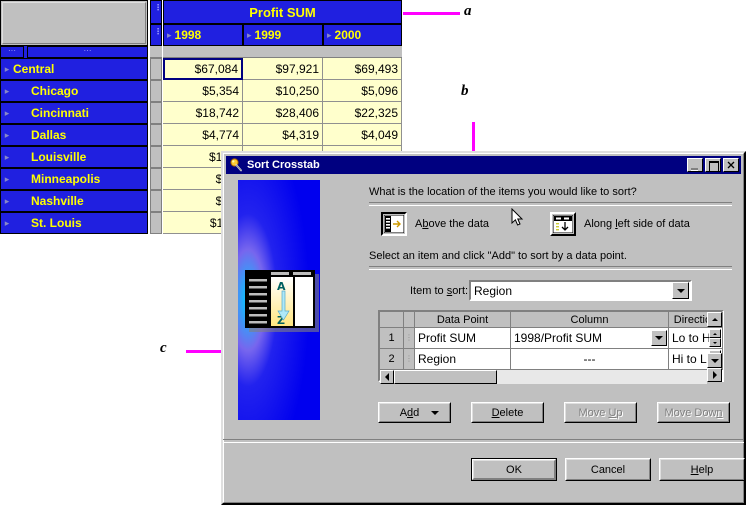  I want to click on grid-row-direction-spinner, so click(715, 338).